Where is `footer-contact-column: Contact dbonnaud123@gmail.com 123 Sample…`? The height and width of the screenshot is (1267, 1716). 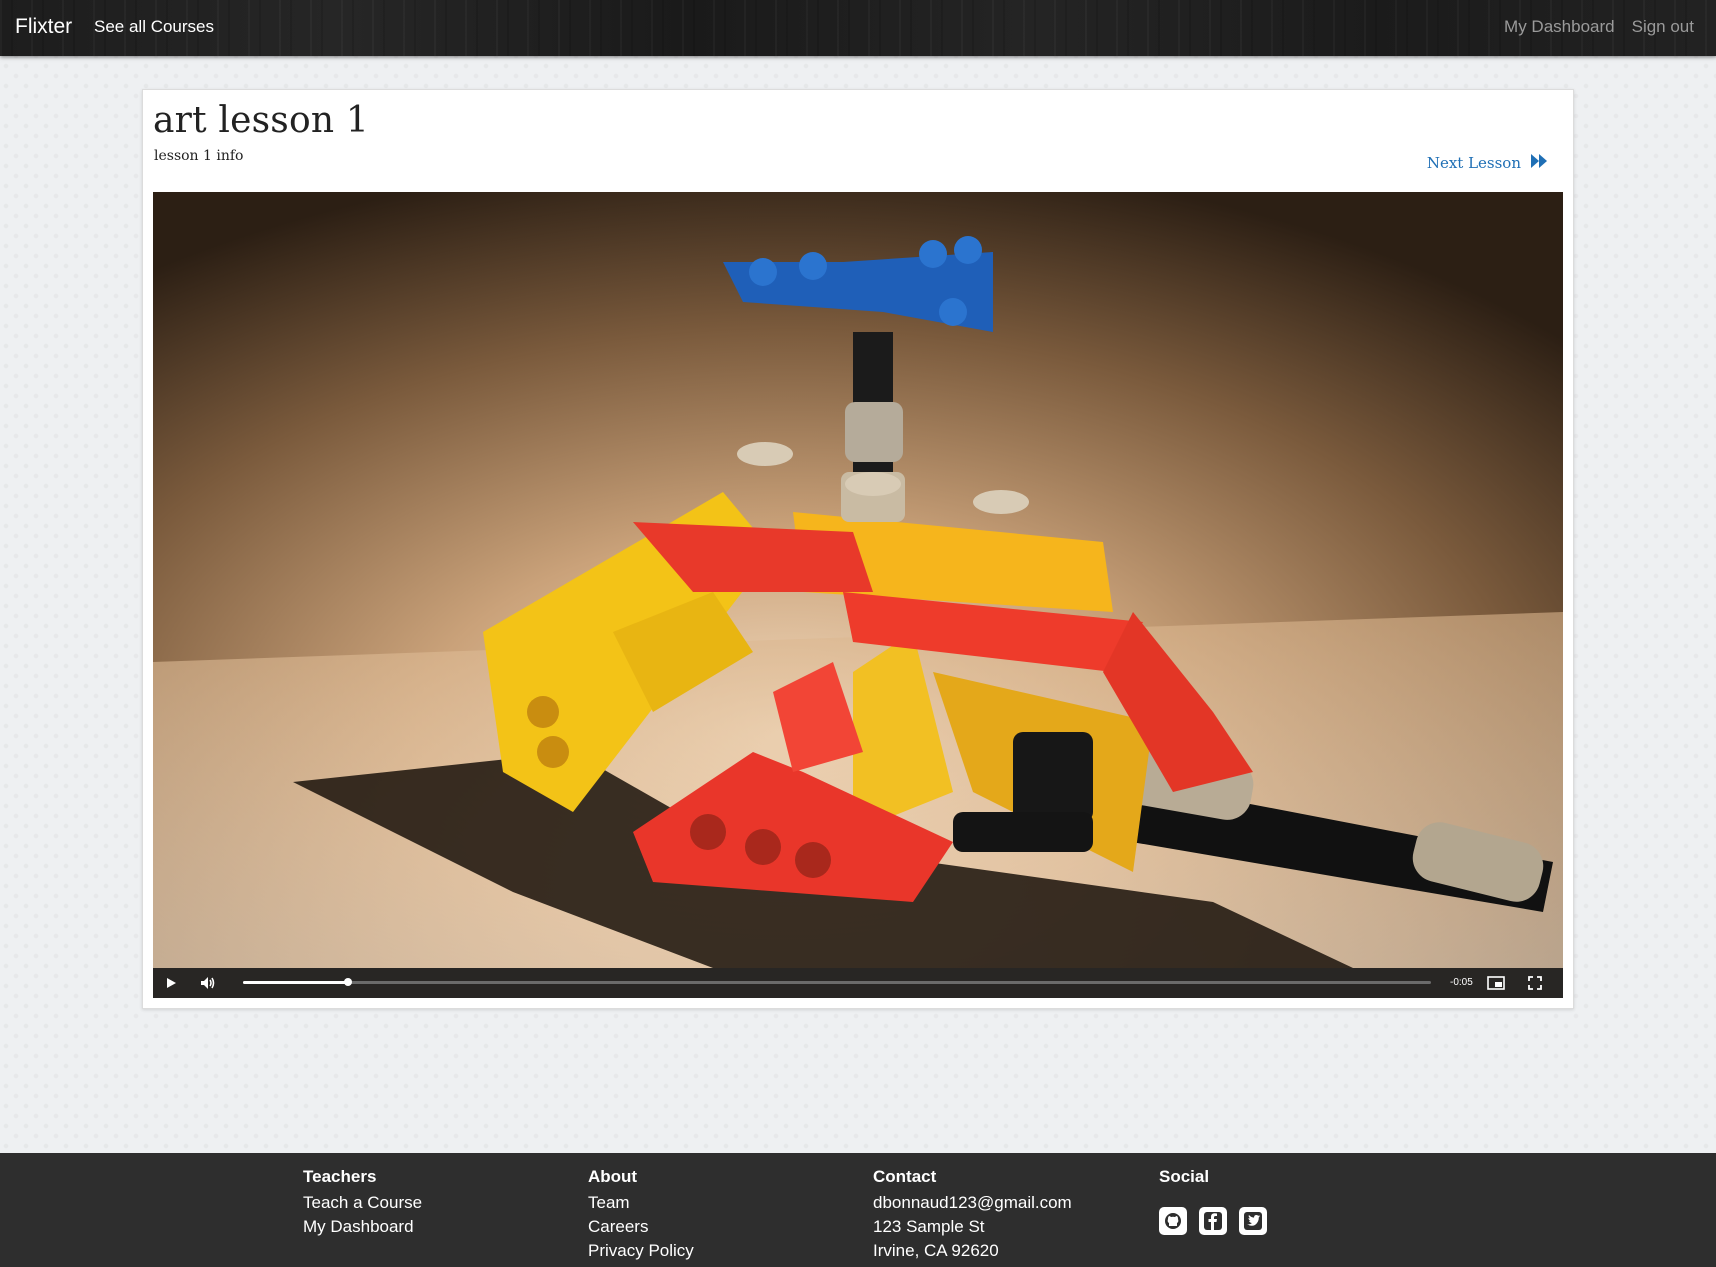
footer-contact-column: Contact dbonnaud123@gmail.com 123 Sample… is located at coordinates (972, 1215).